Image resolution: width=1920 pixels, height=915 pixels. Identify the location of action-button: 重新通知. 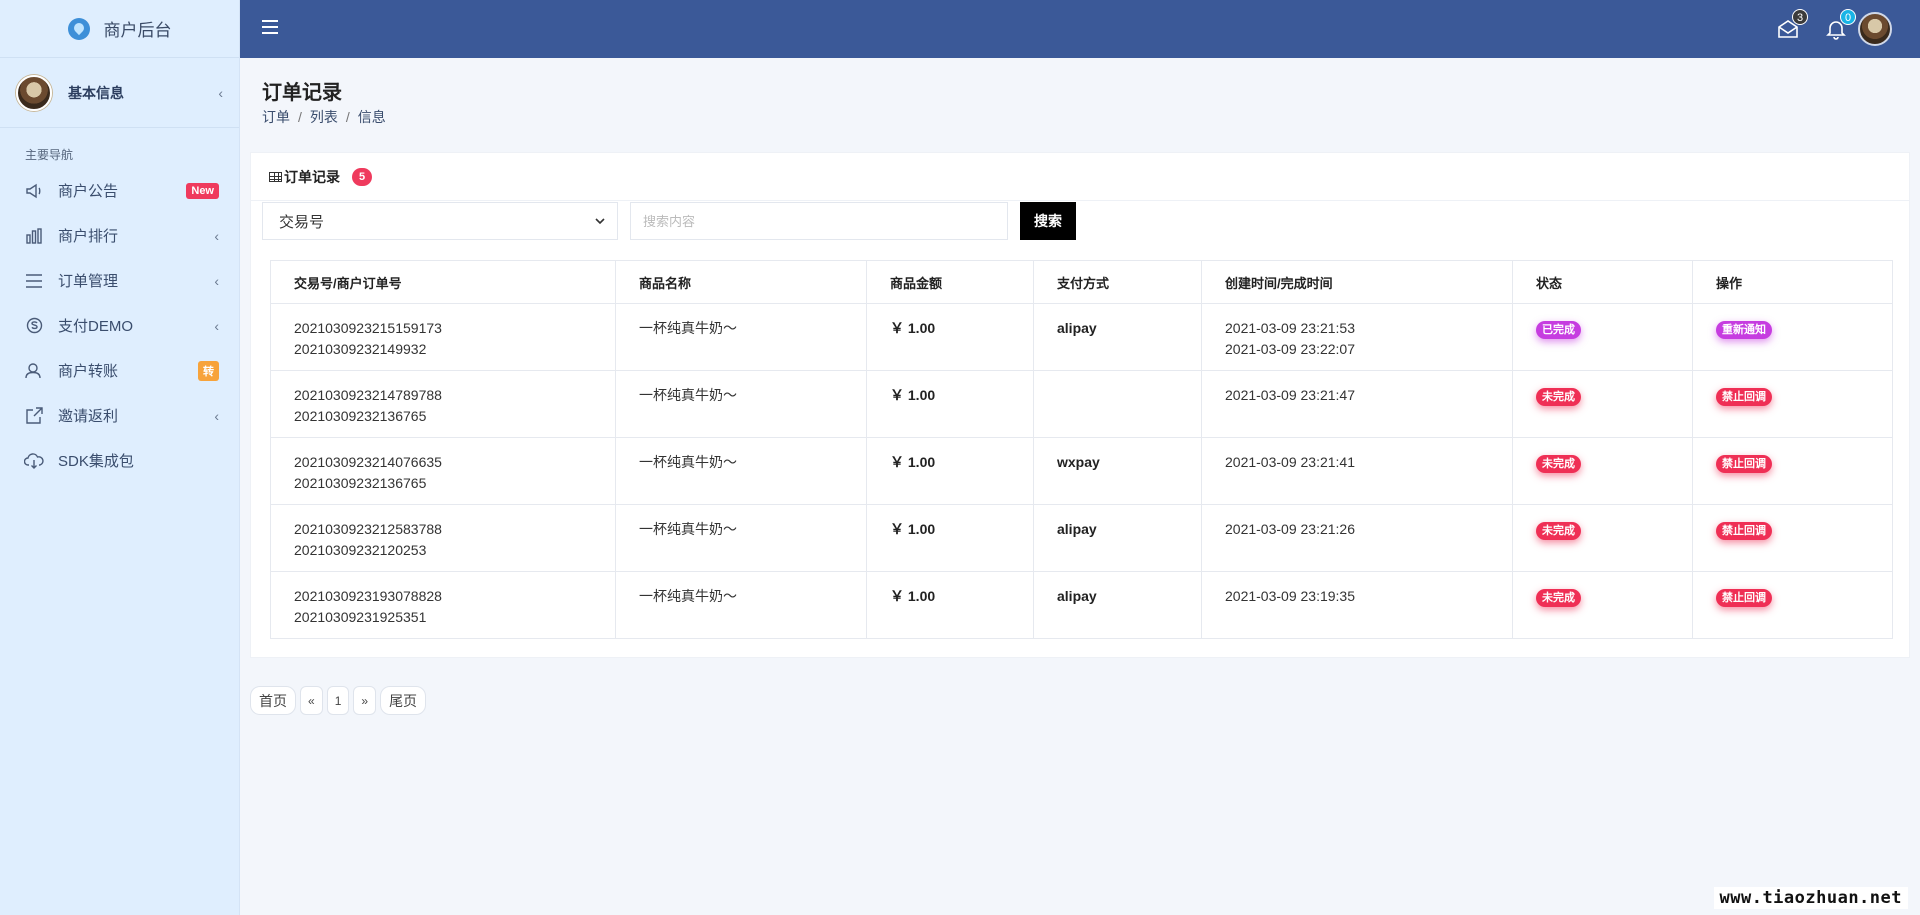
(1744, 330).